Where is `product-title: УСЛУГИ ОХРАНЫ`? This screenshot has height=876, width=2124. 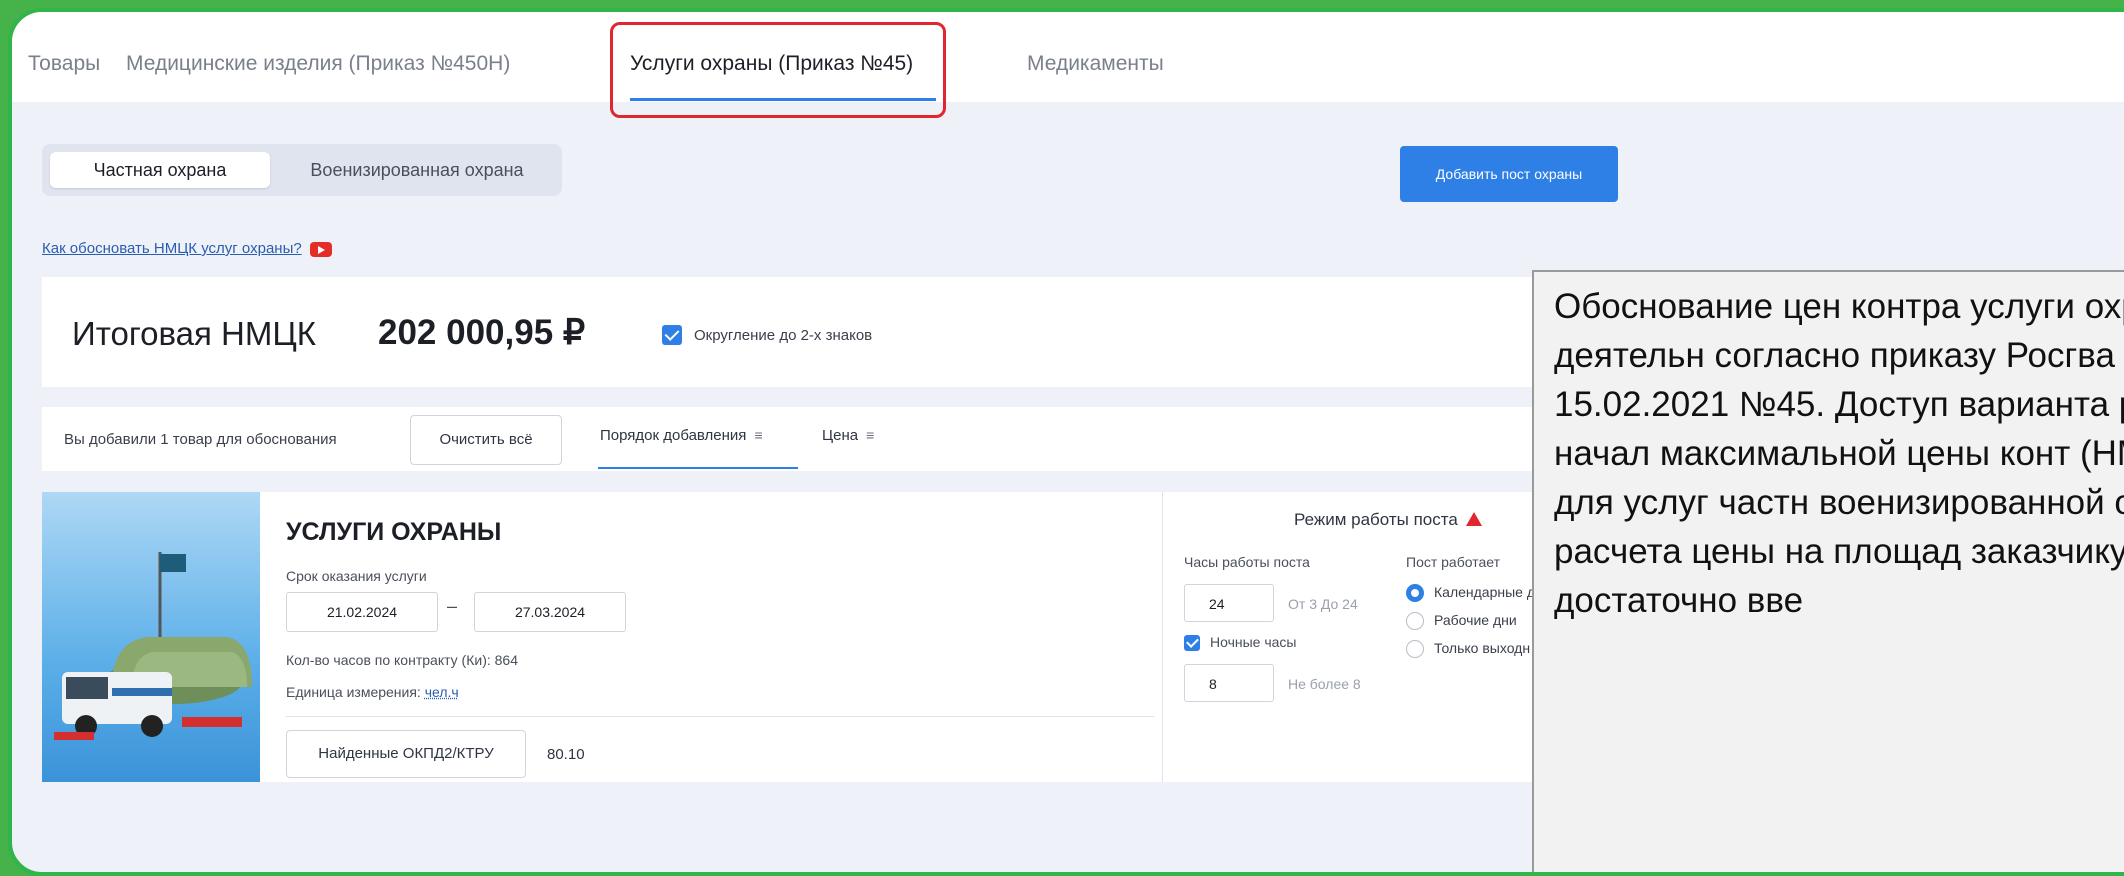
product-title: УСЛУГИ ОХРАНЫ is located at coordinates (393, 532).